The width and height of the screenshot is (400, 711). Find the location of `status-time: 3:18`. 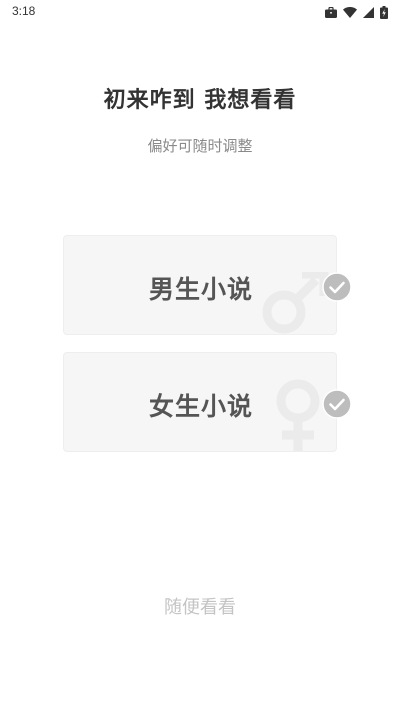

status-time: 3:18 is located at coordinates (24, 11).